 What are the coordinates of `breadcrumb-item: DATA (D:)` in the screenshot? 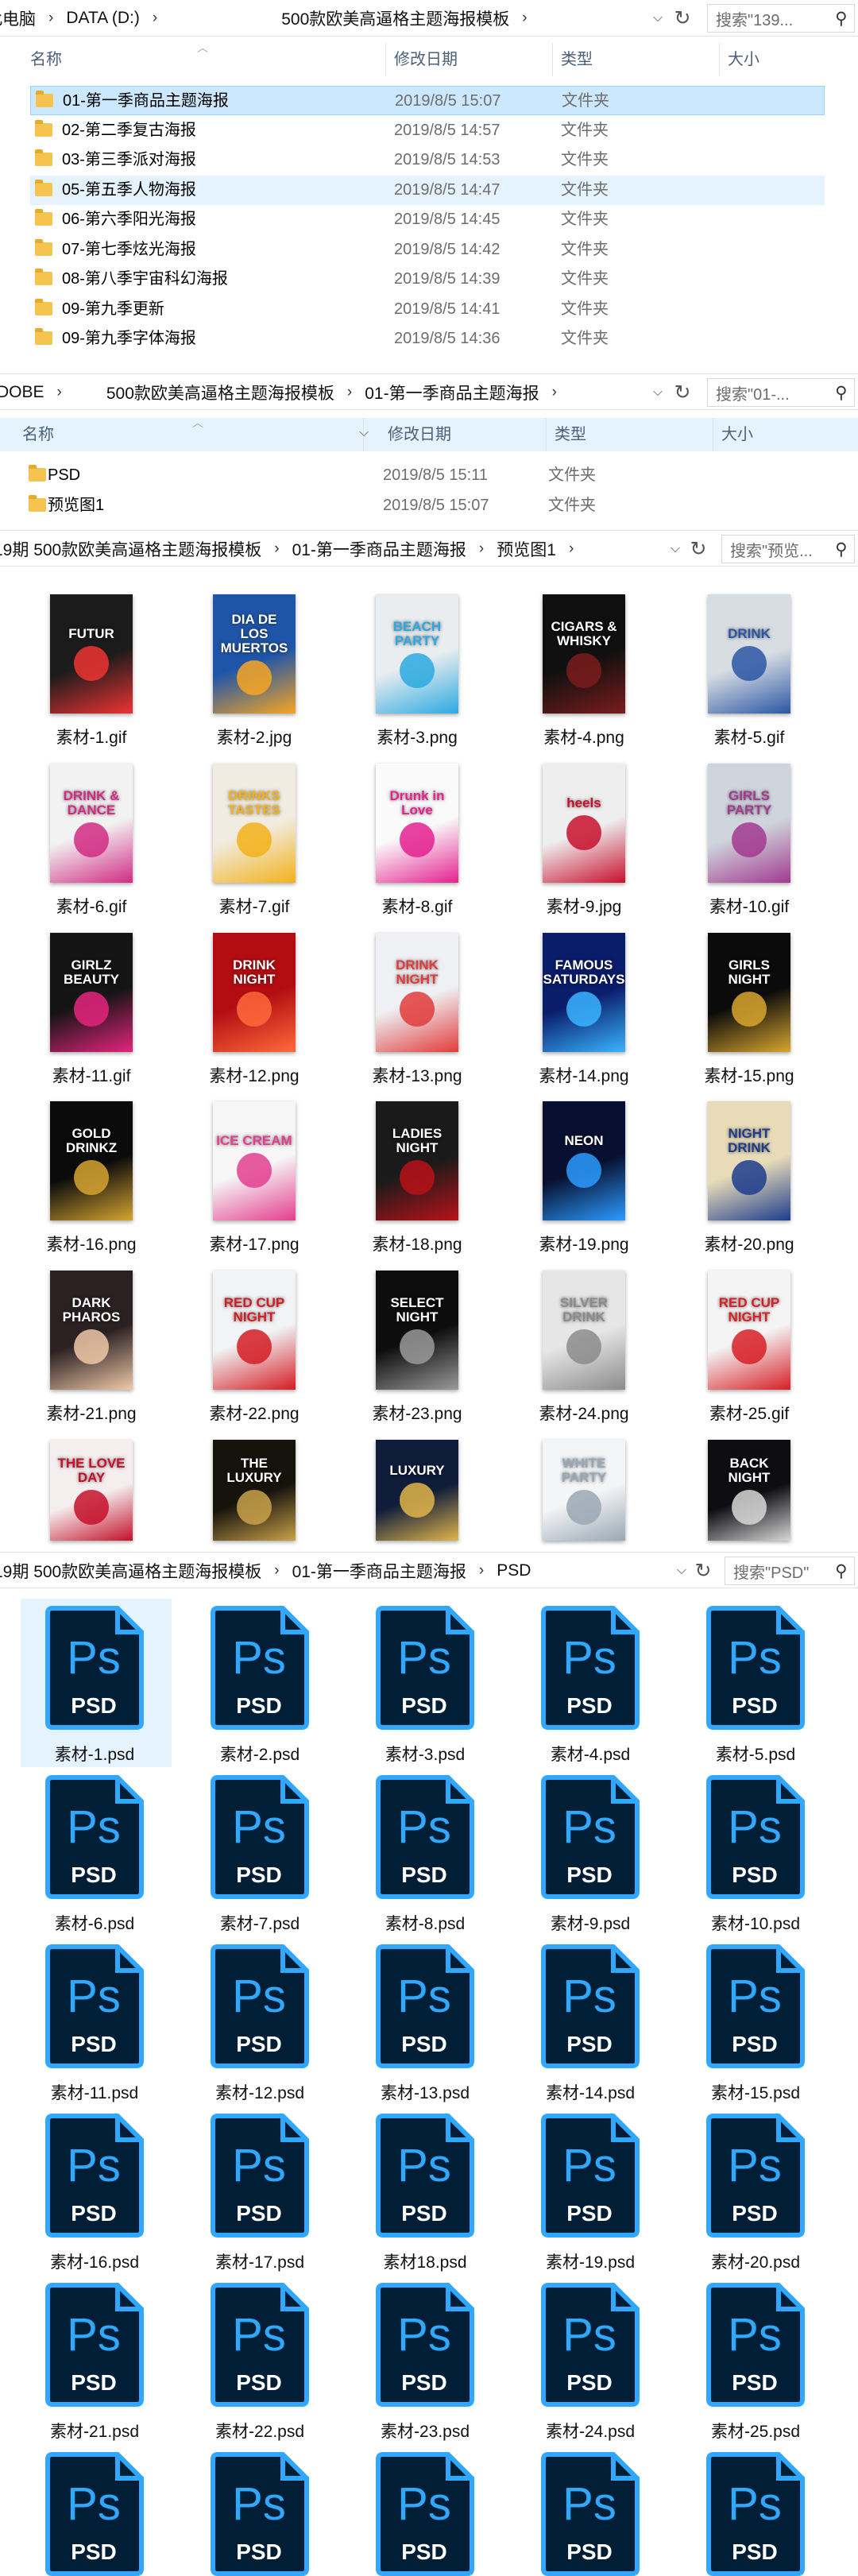 It's located at (103, 18).